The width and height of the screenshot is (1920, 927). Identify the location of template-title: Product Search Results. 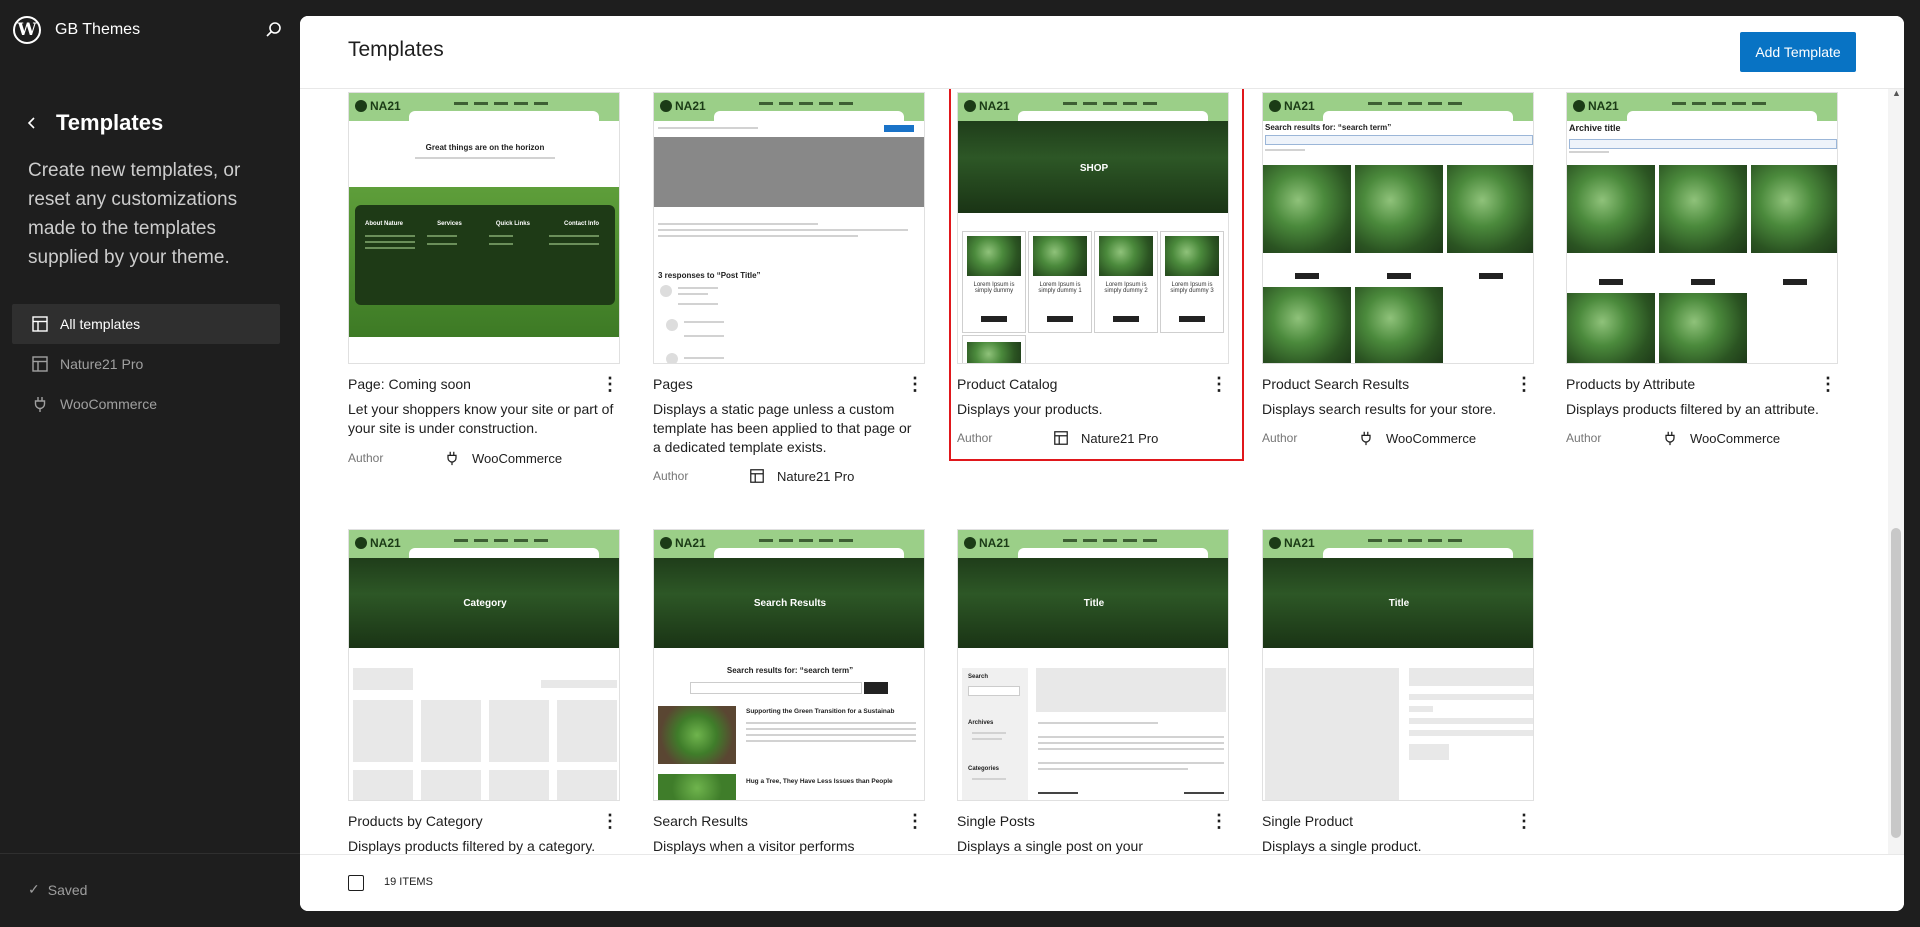
(1382, 384).